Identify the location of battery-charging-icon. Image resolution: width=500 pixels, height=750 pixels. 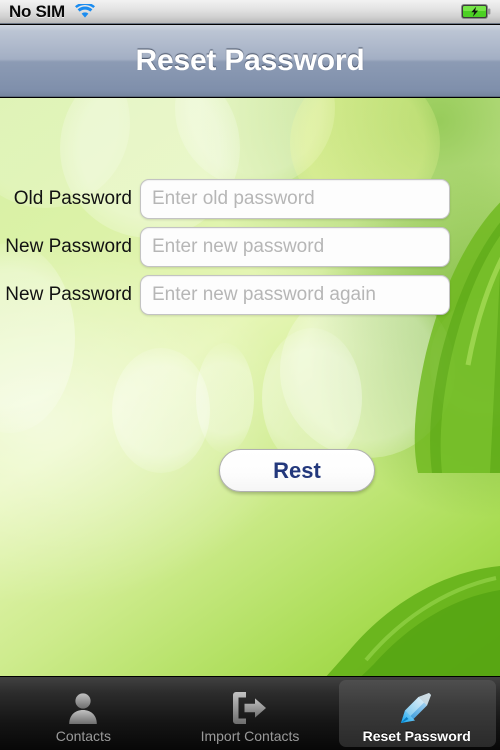
(476, 11).